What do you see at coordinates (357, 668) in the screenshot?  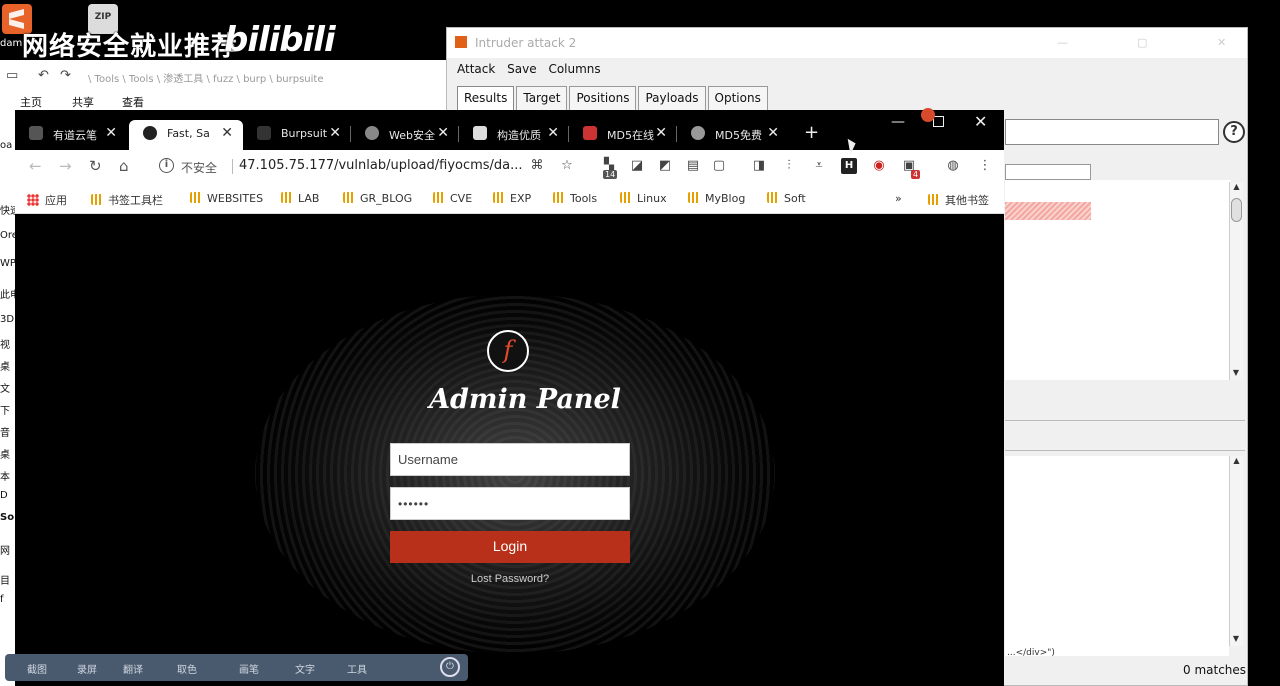 I see `toolbar-item: 工具` at bounding box center [357, 668].